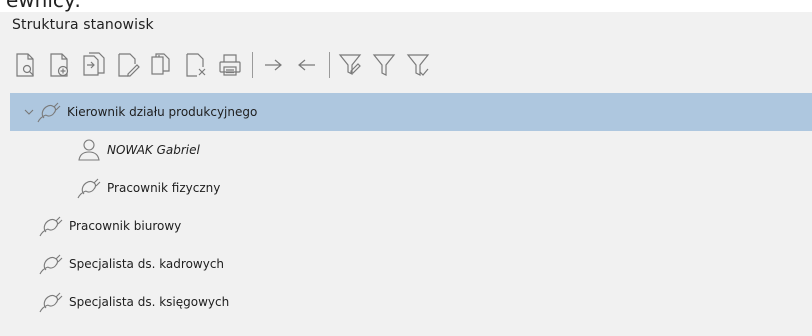  I want to click on tree-item-label: Pracownik biurowy, so click(125, 226).